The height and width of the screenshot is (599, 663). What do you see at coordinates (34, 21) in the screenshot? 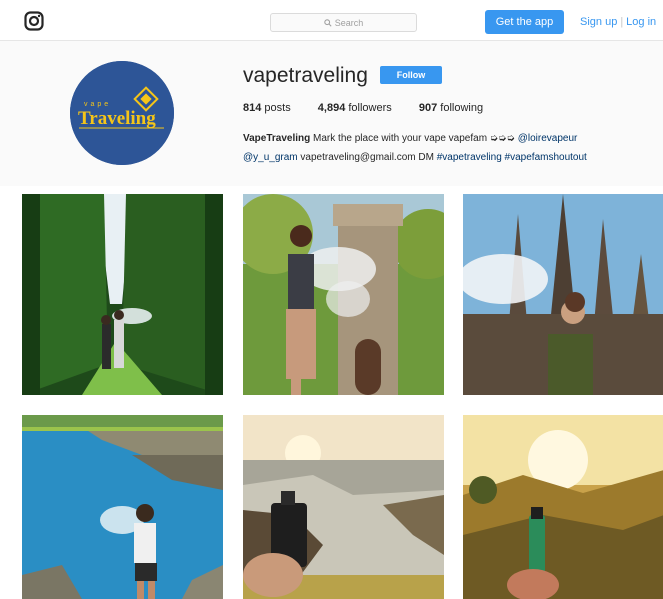
I see `instagram-camera-icon` at bounding box center [34, 21].